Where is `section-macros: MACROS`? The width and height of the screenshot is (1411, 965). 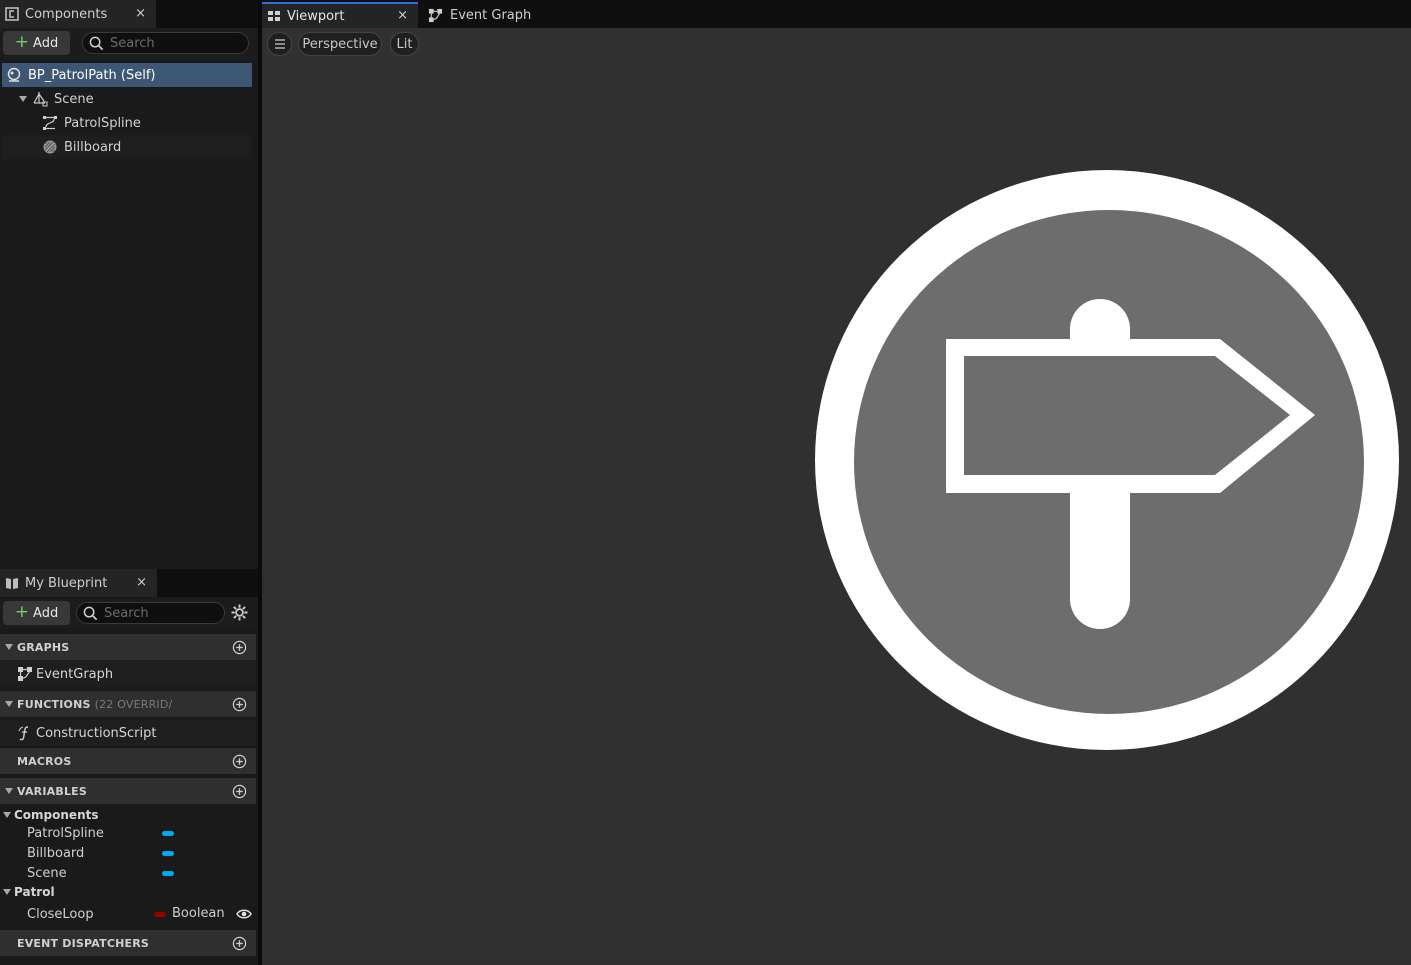
section-macros: MACROS is located at coordinates (128, 761).